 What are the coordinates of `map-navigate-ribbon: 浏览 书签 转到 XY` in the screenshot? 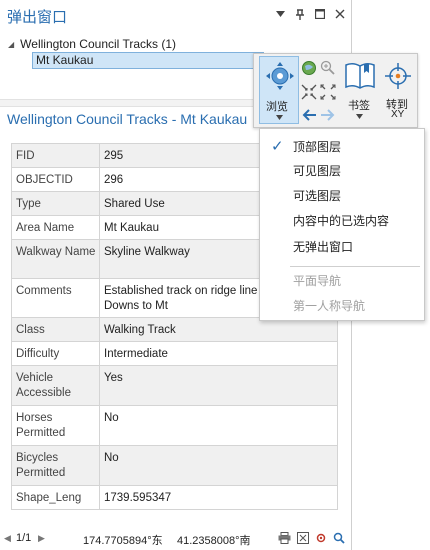 It's located at (335, 90).